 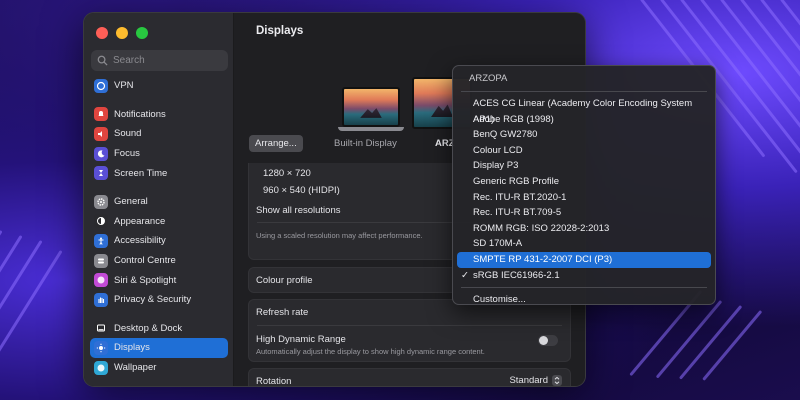 I want to click on siri-icon, so click(x=101, y=280).